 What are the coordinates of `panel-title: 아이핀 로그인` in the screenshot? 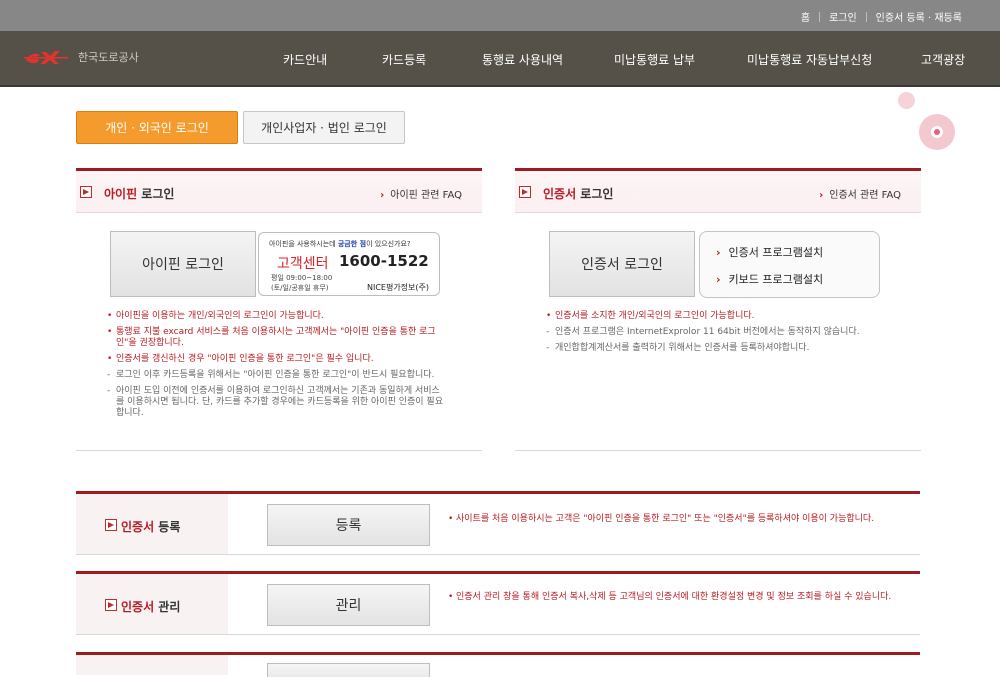 It's located at (127, 193).